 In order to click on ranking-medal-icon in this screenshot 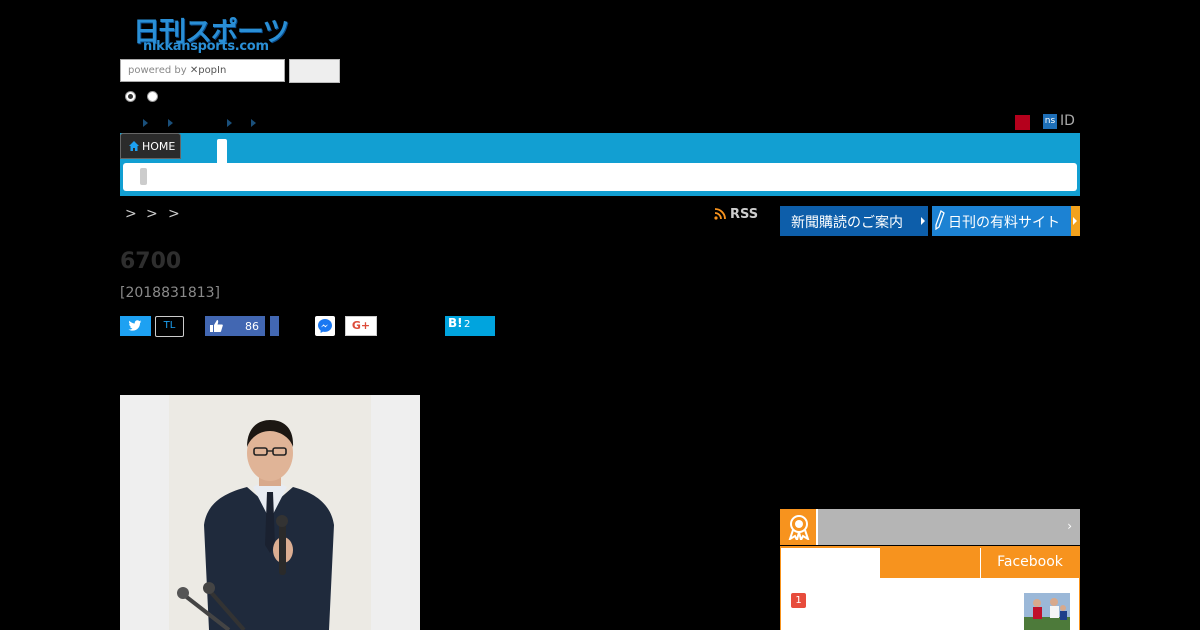, I will do `click(799, 527)`.